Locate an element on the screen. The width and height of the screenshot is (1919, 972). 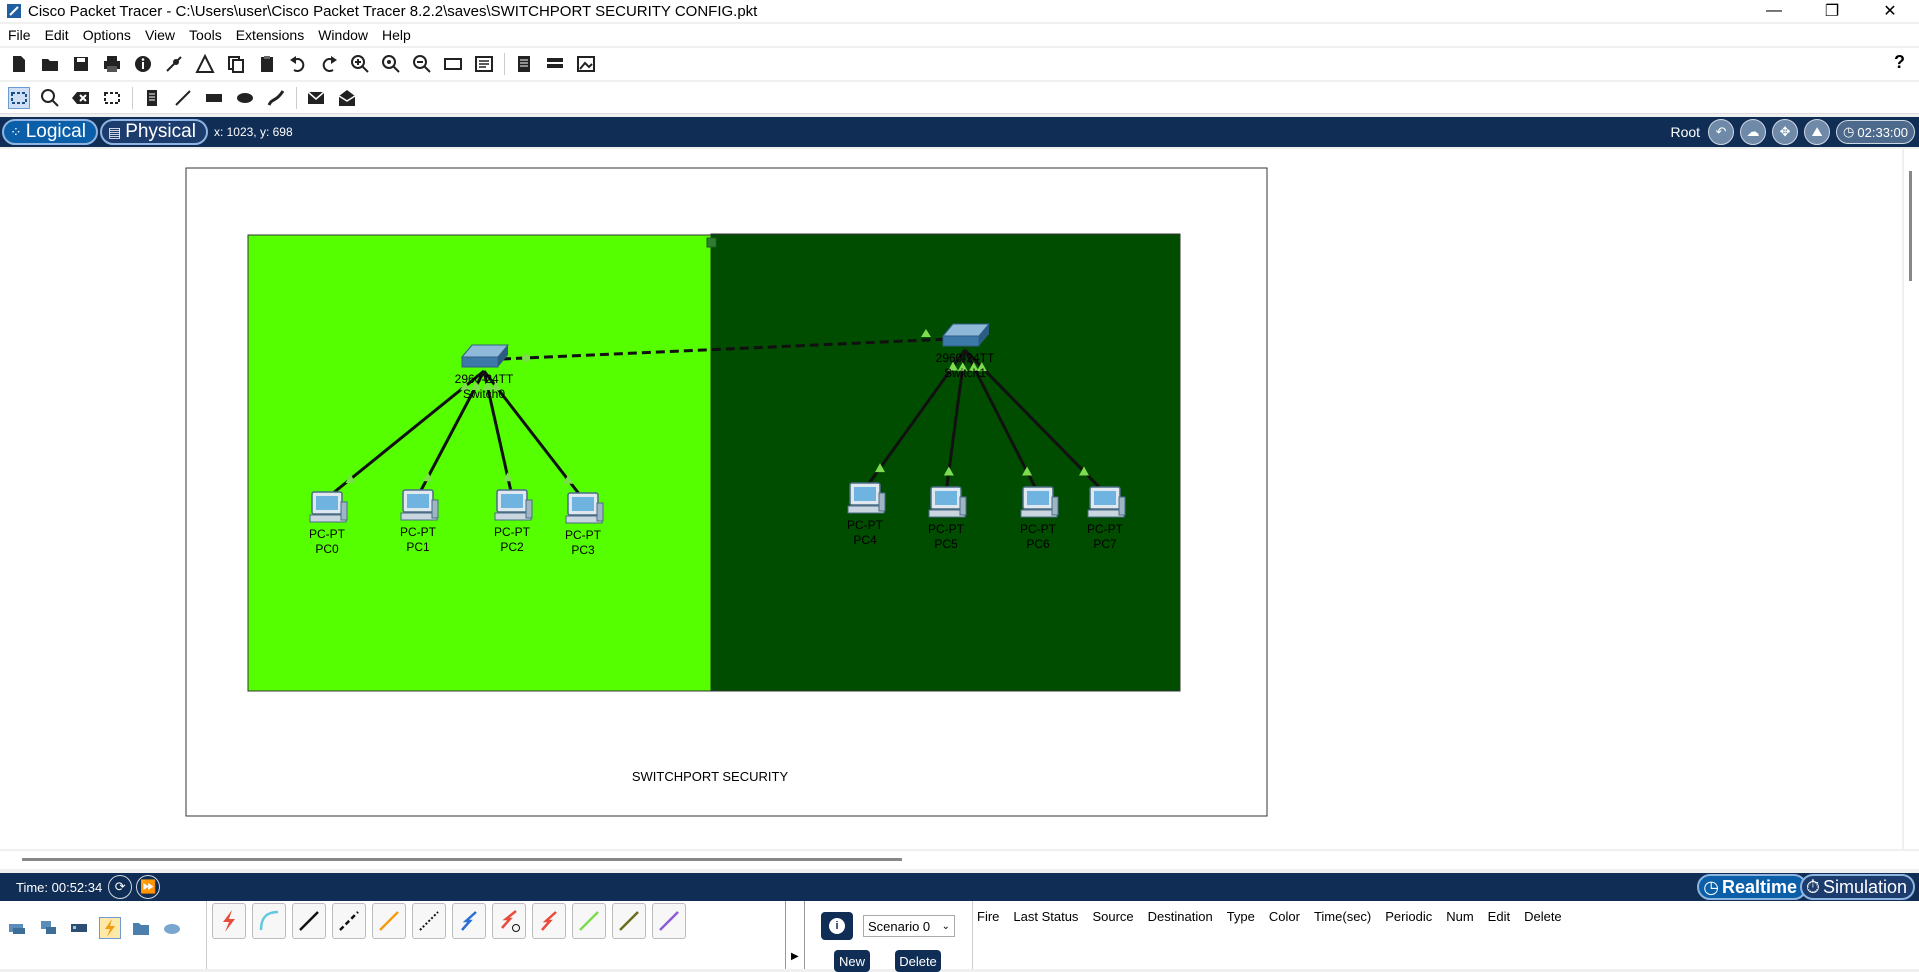
multiuser-cloud-icon is located at coordinates (172, 928).